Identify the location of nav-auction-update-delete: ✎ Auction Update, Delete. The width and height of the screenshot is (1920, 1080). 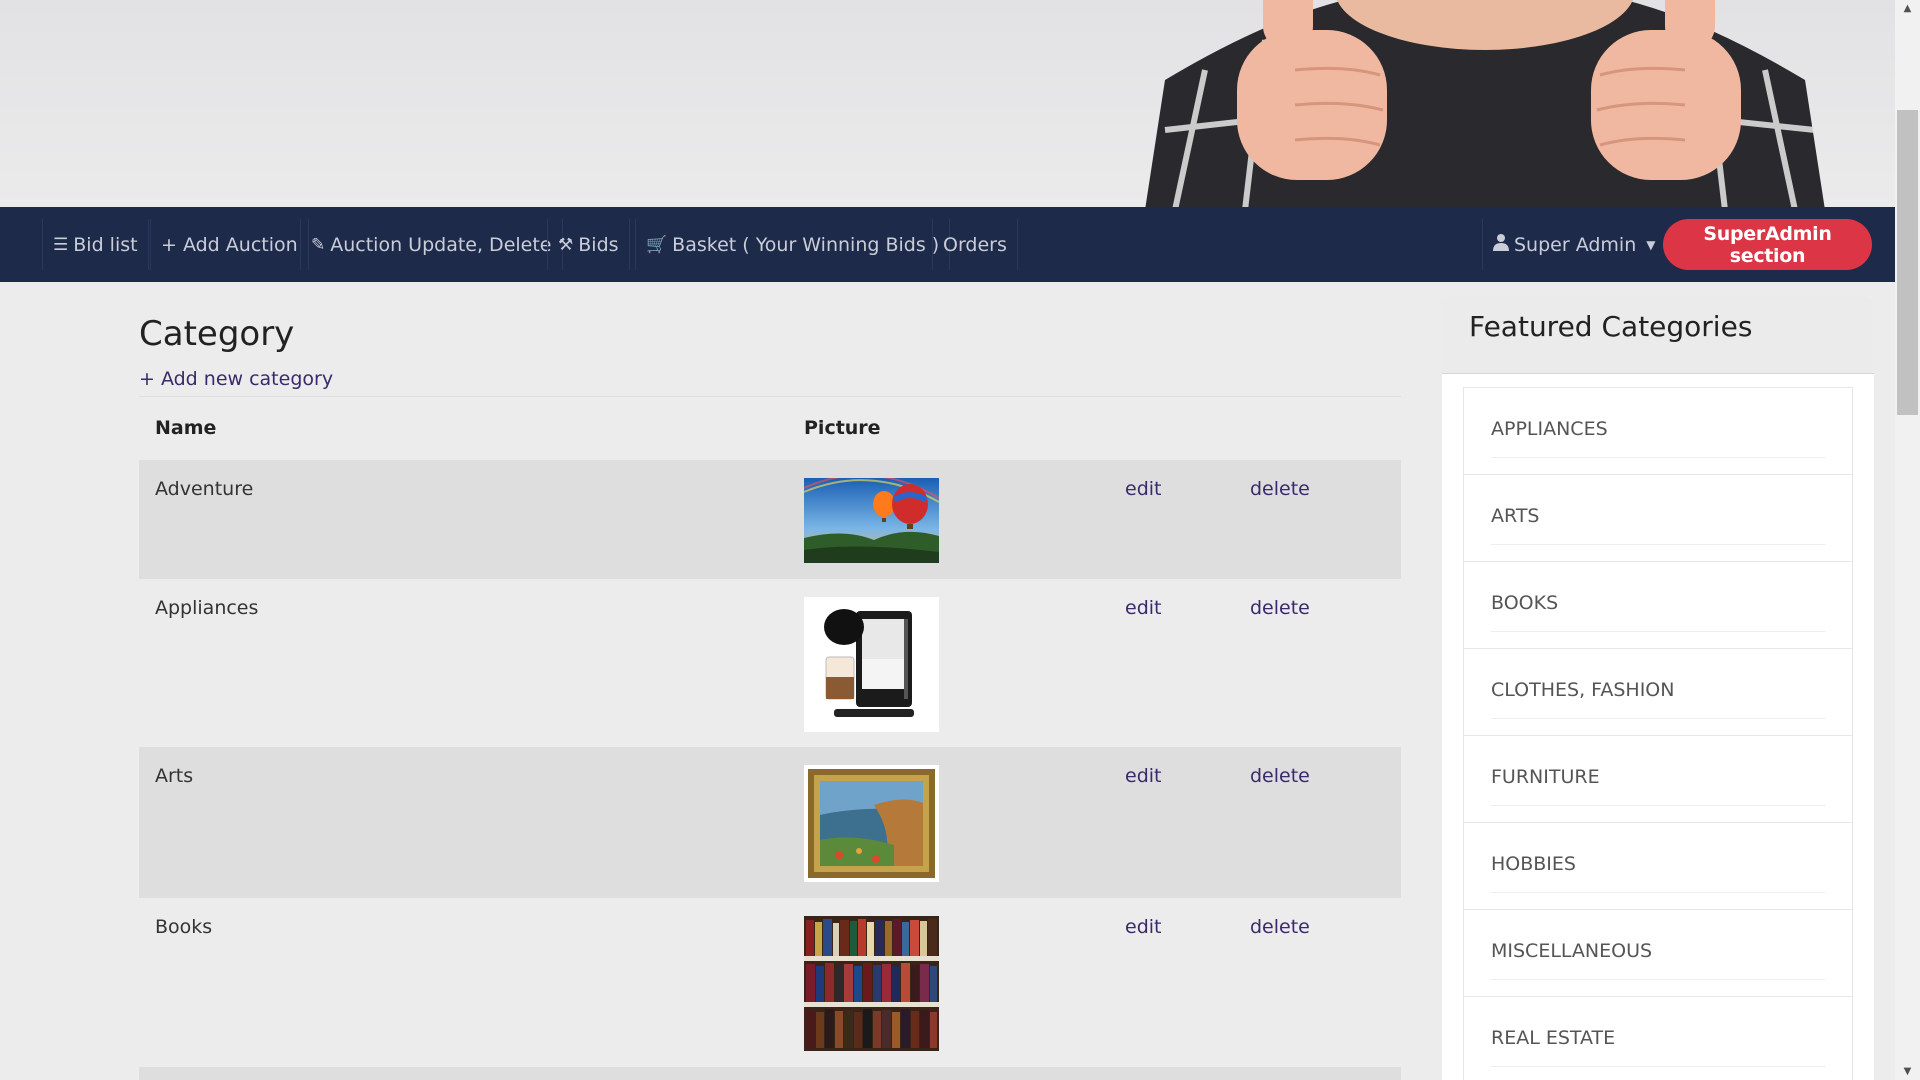
(431, 244).